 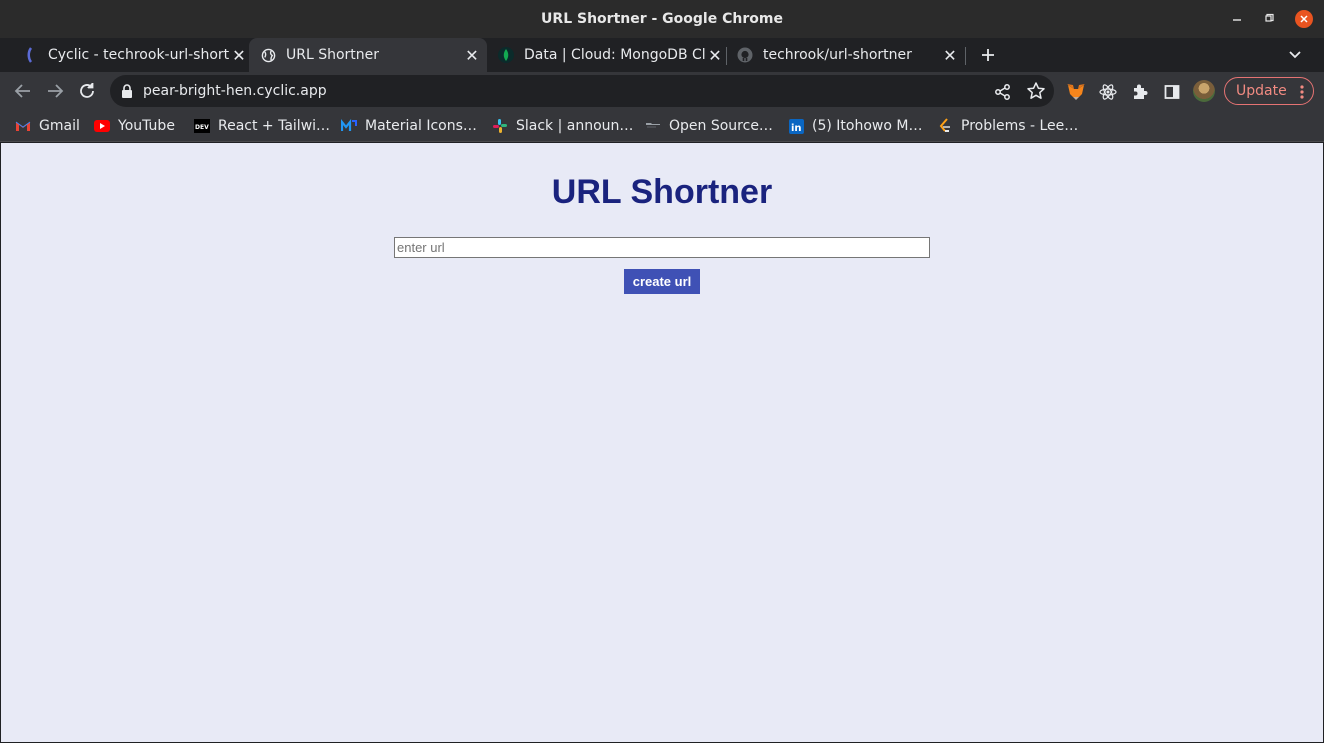 I want to click on tab-label: Data | Cloud: MongoDB Cl, so click(x=615, y=55).